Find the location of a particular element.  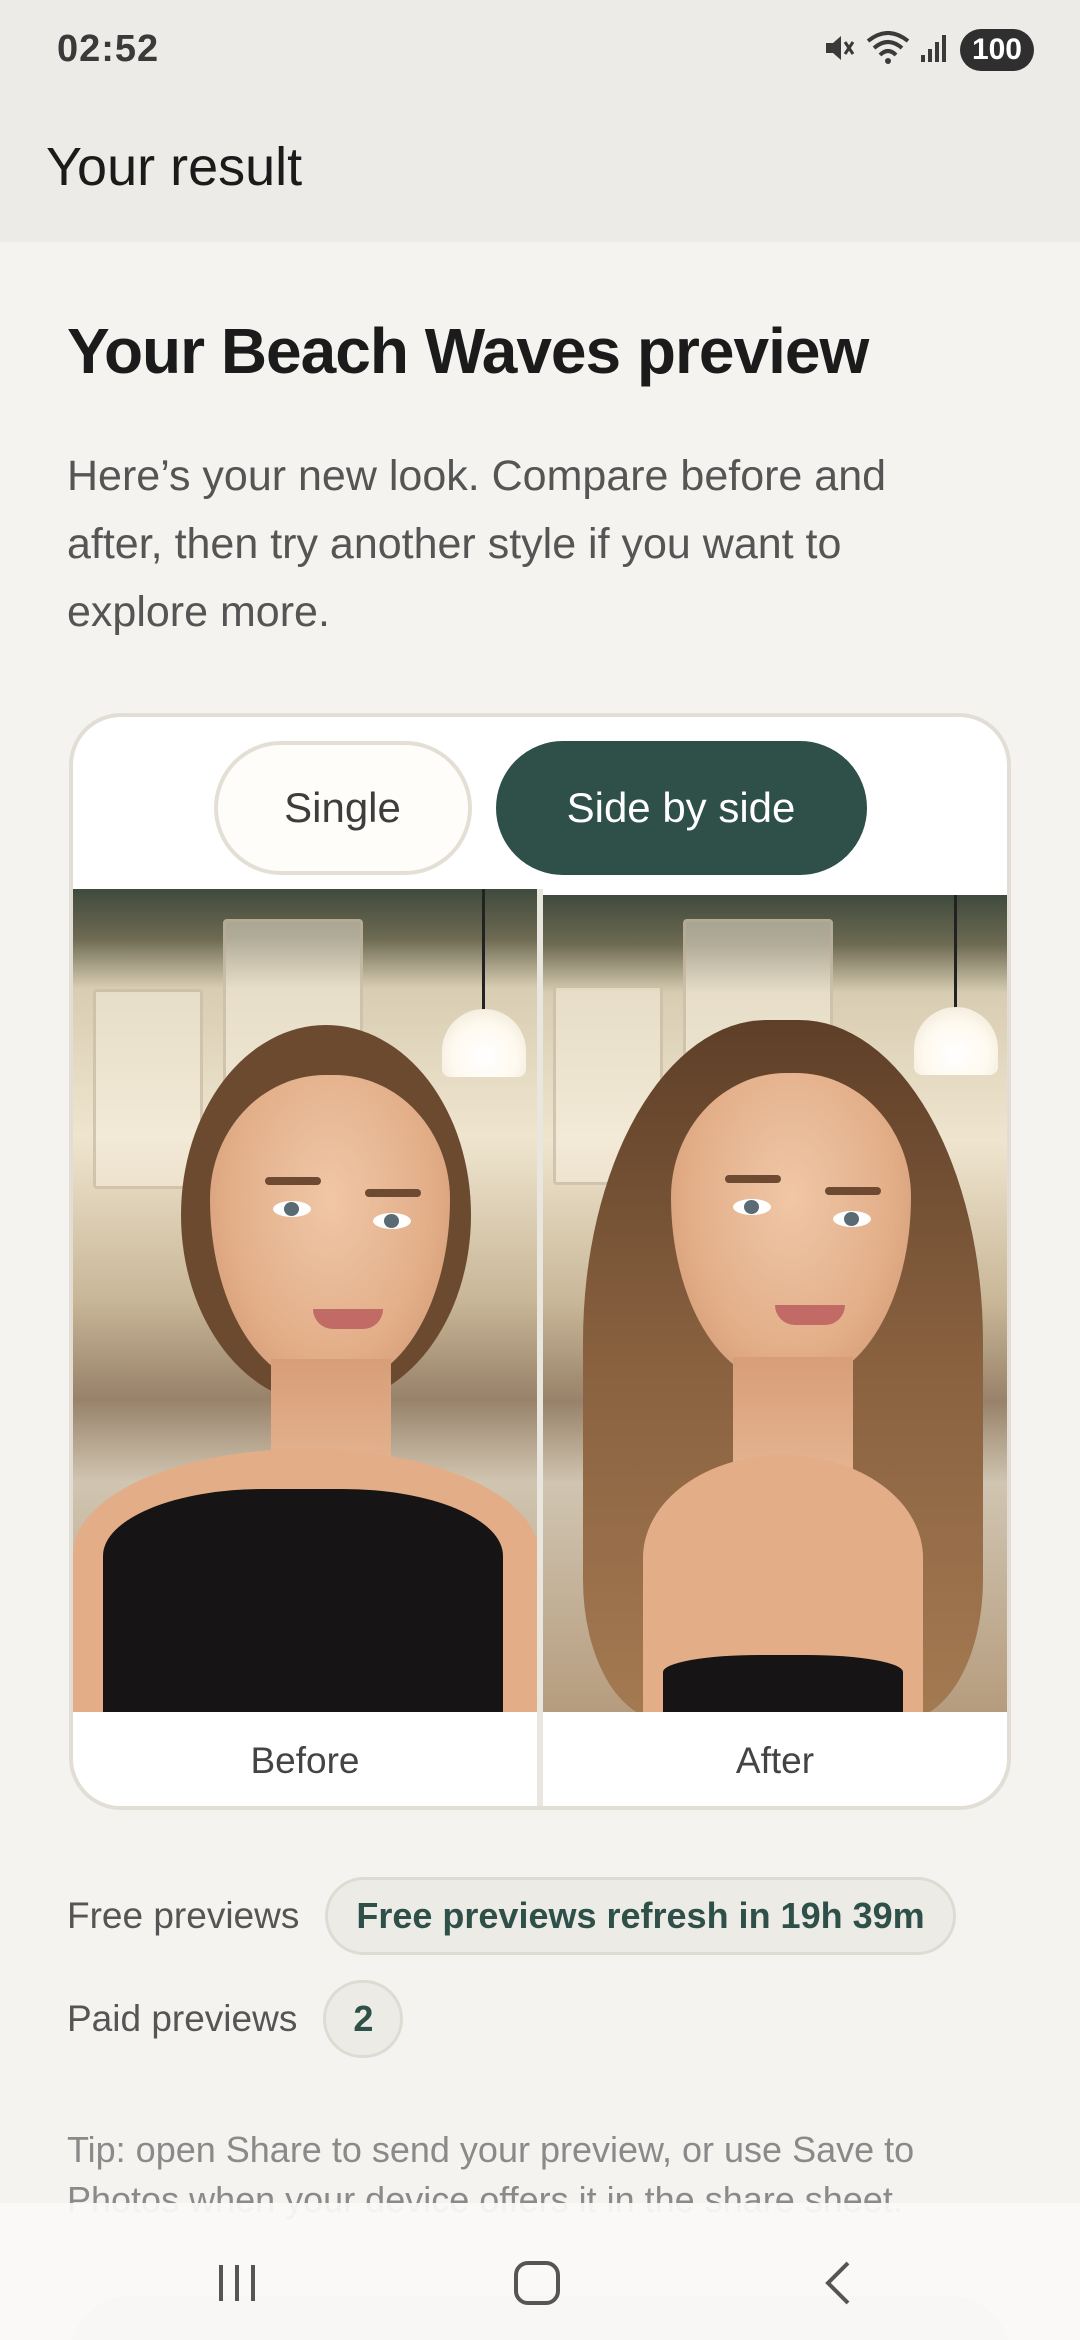

before-caption: Before is located at coordinates (305, 1760).